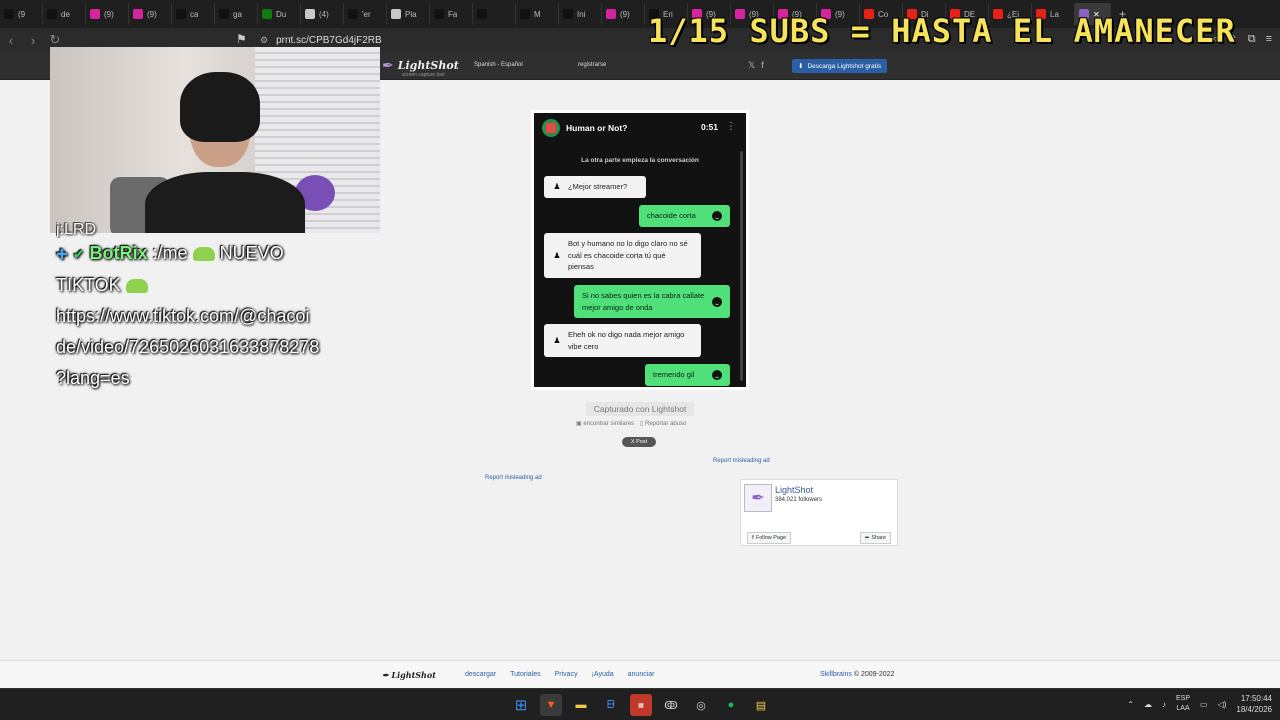  What do you see at coordinates (874, 674) in the screenshot?
I see `copyright-years: © 2009-2022` at bounding box center [874, 674].